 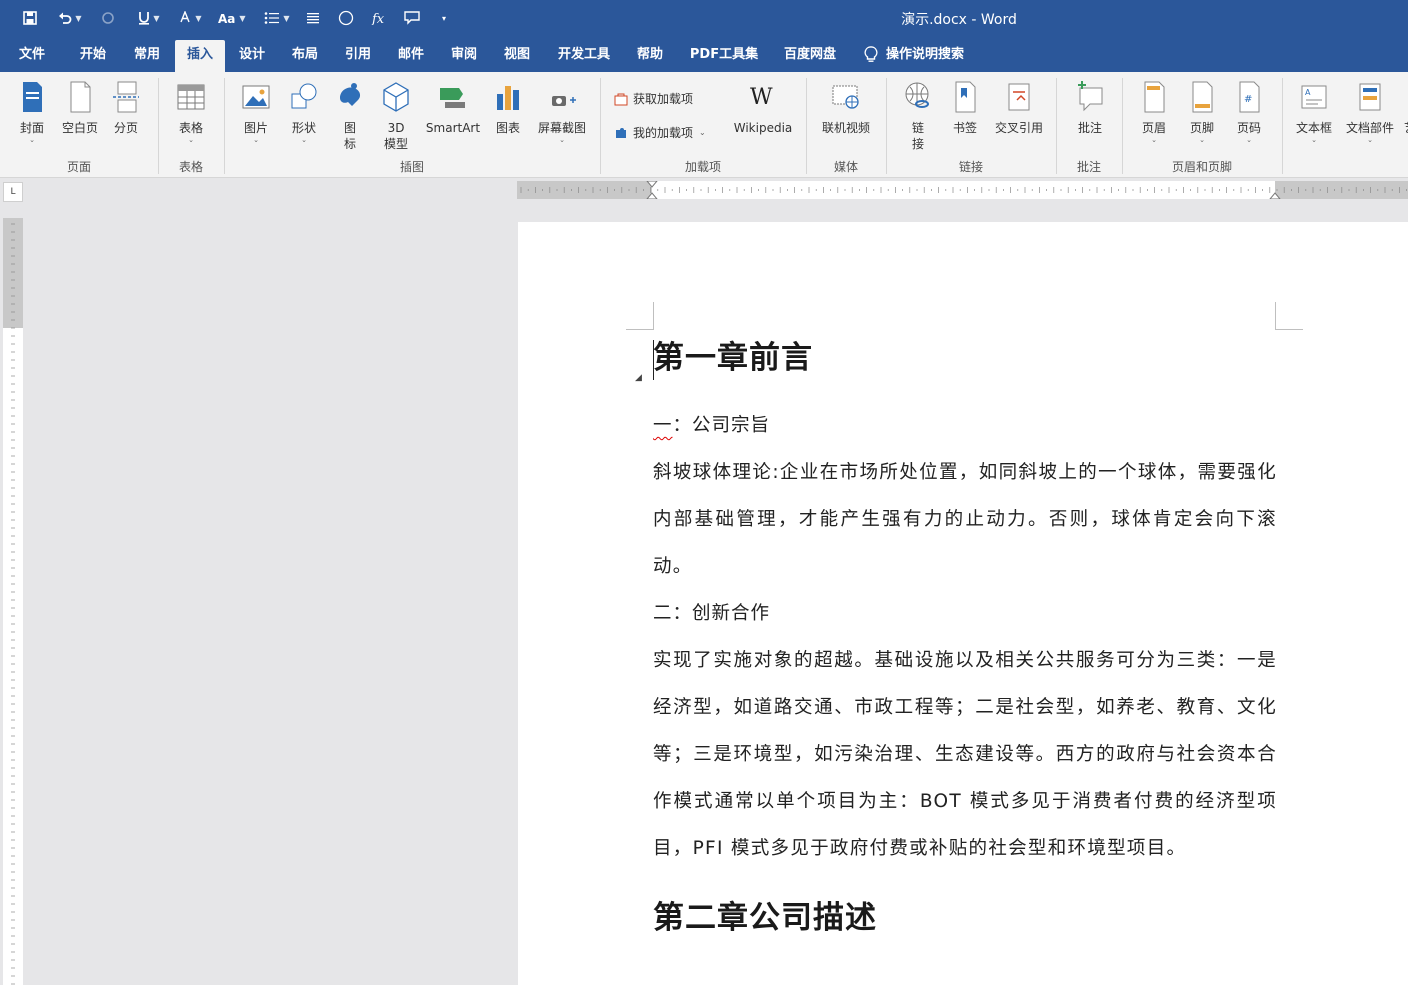 What do you see at coordinates (396, 116) in the screenshot?
I see `3d-models-button: 3D 模型` at bounding box center [396, 116].